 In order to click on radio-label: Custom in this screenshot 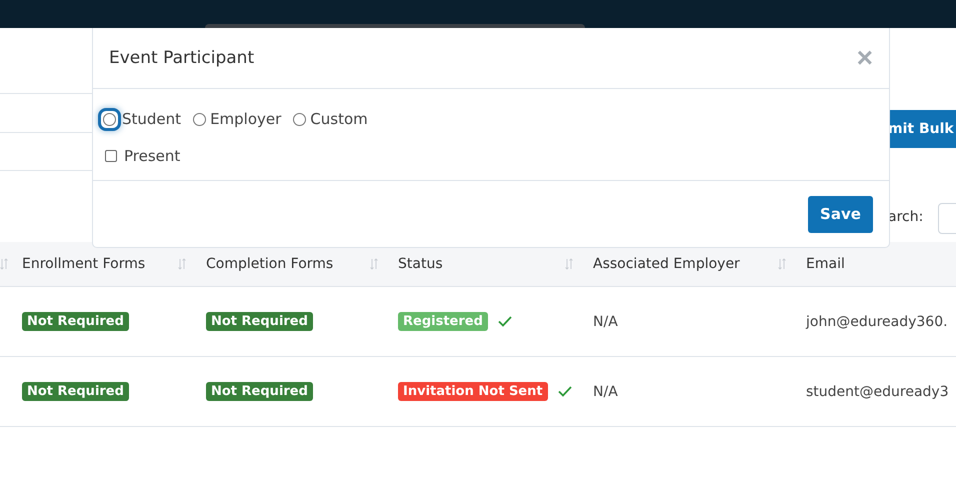, I will do `click(339, 119)`.